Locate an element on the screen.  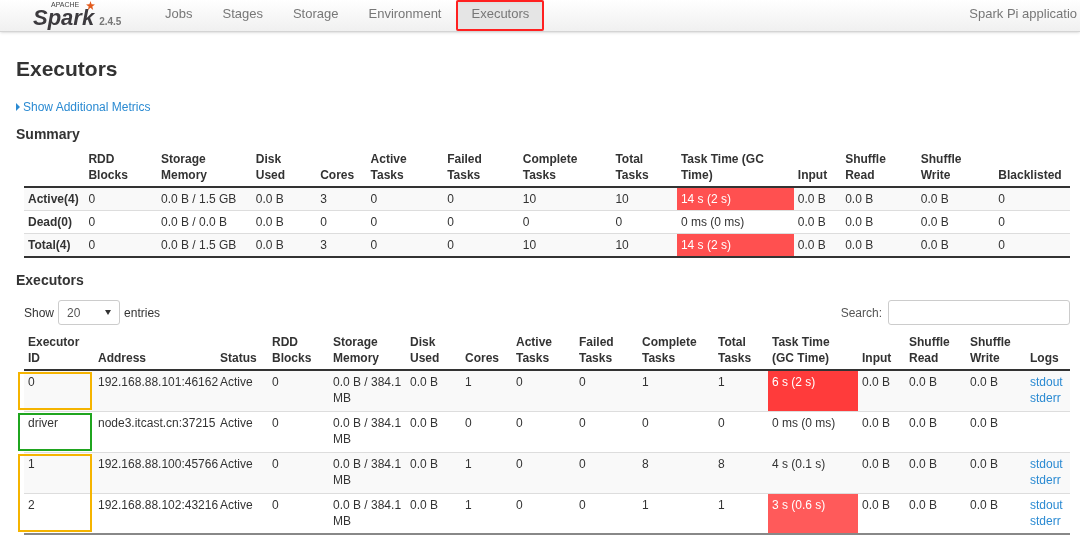
page-size-dropdown: 20 is located at coordinates (89, 312).